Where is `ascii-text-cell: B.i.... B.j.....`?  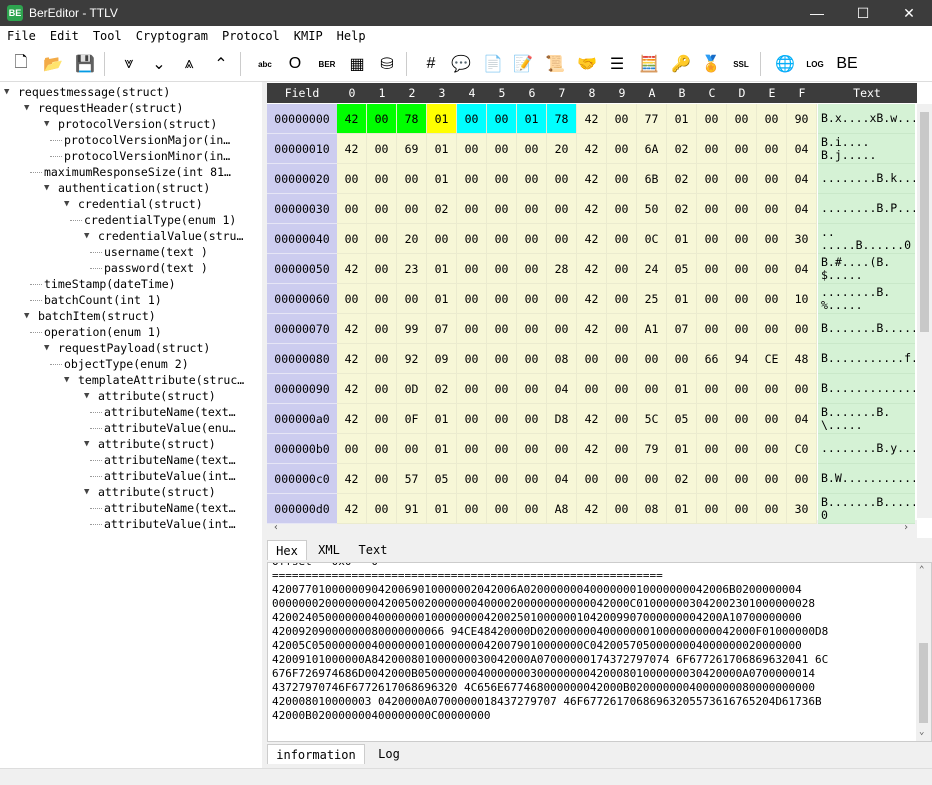 ascii-text-cell: B.i.... B.j..... is located at coordinates (866, 149).